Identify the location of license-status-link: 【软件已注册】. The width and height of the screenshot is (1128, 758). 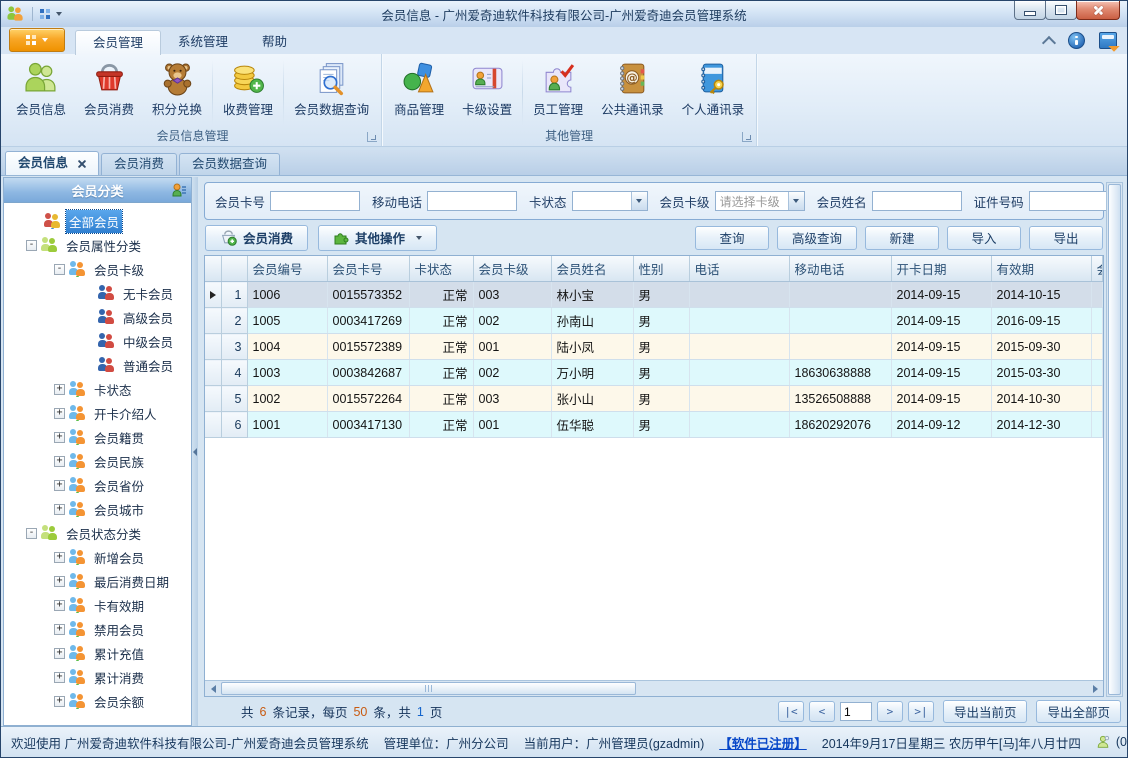
(763, 742).